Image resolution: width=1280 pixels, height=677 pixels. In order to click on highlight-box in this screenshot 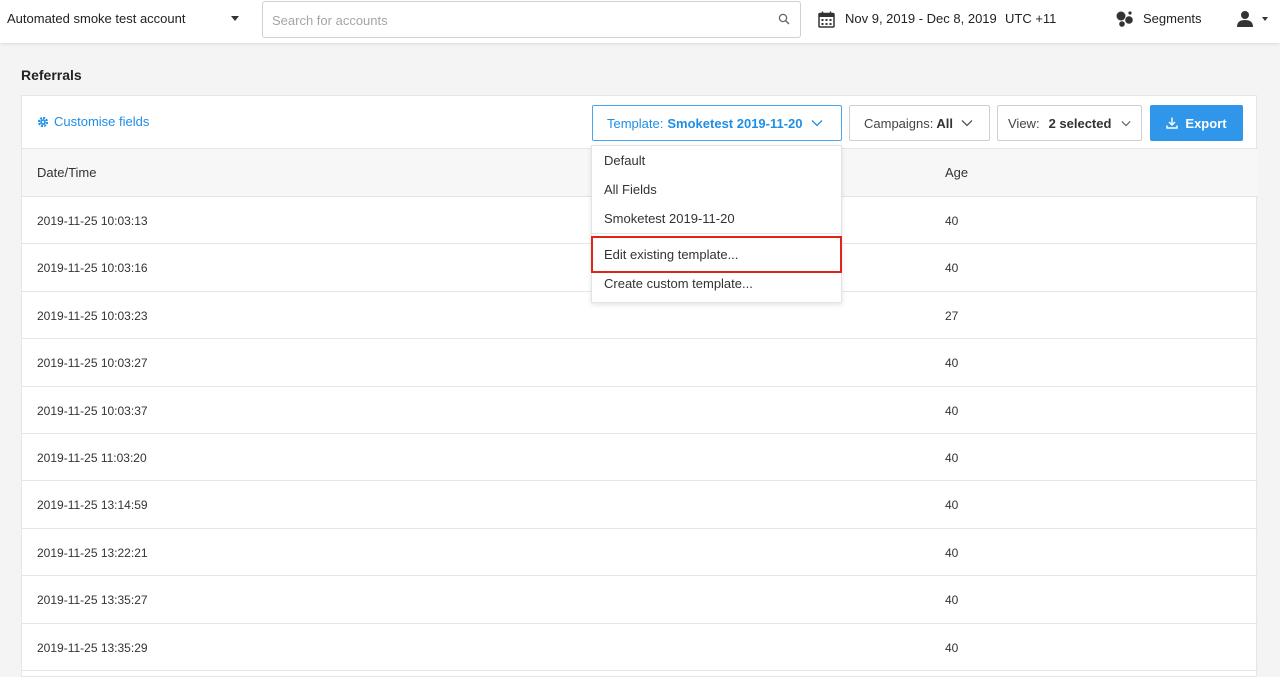, I will do `click(716, 254)`.